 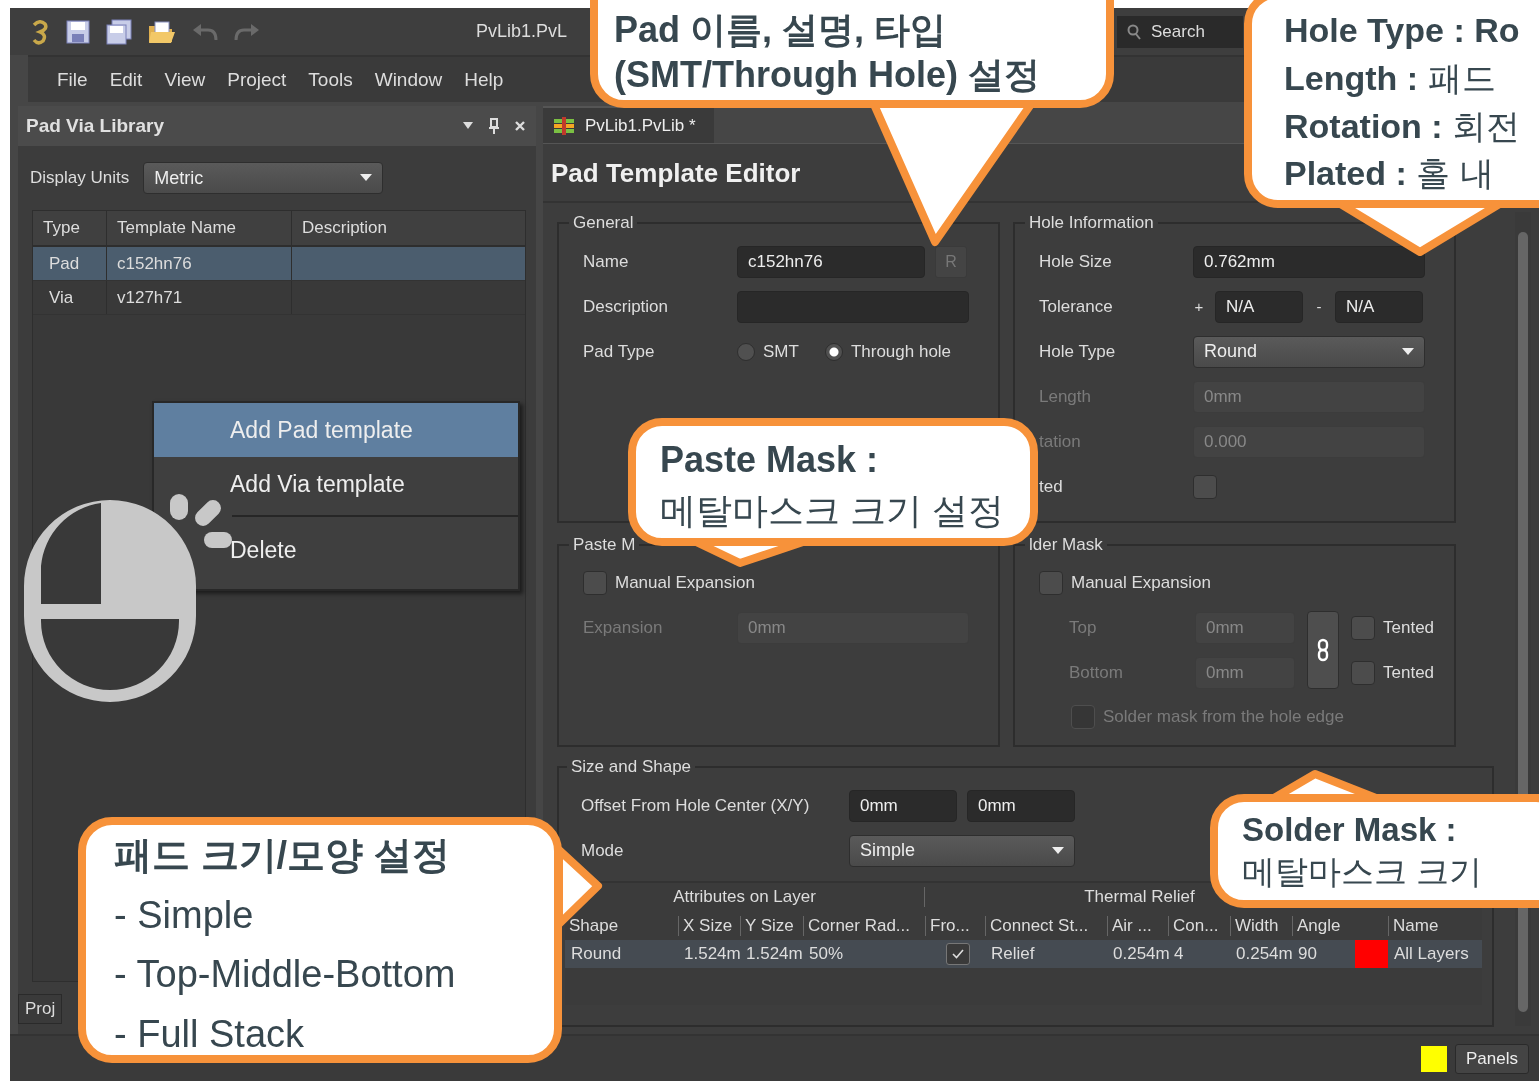 What do you see at coordinates (1390, 78) in the screenshot?
I see `callout-text: Length : 패드` at bounding box center [1390, 78].